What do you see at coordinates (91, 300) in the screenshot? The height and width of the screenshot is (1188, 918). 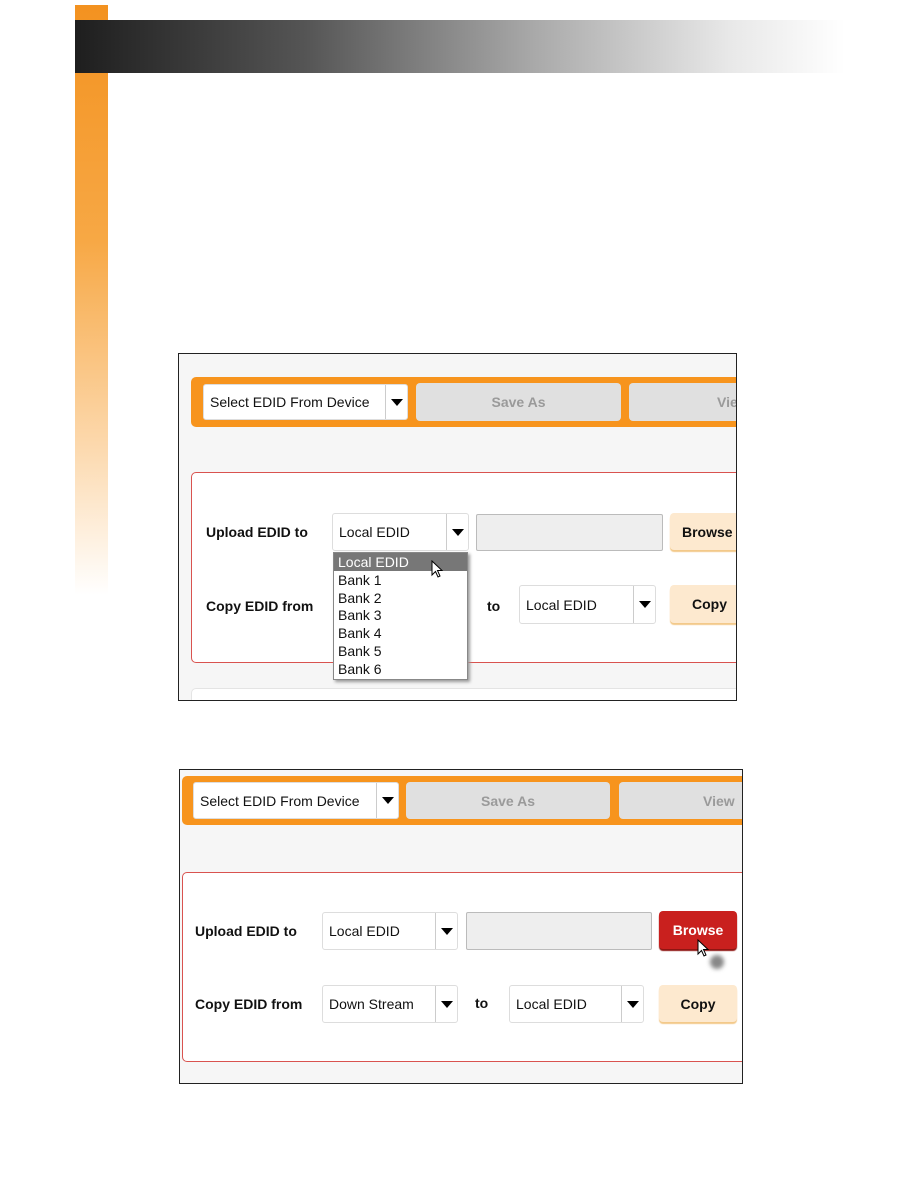 I see `side-accent-bar` at bounding box center [91, 300].